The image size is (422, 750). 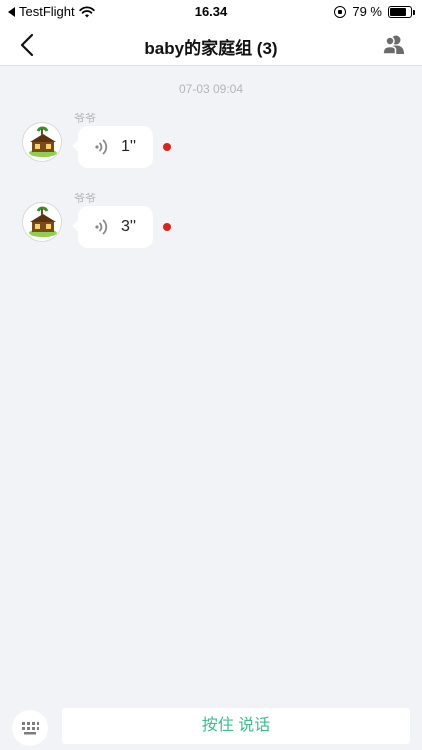 What do you see at coordinates (401, 11) in the screenshot?
I see `battery-icon` at bounding box center [401, 11].